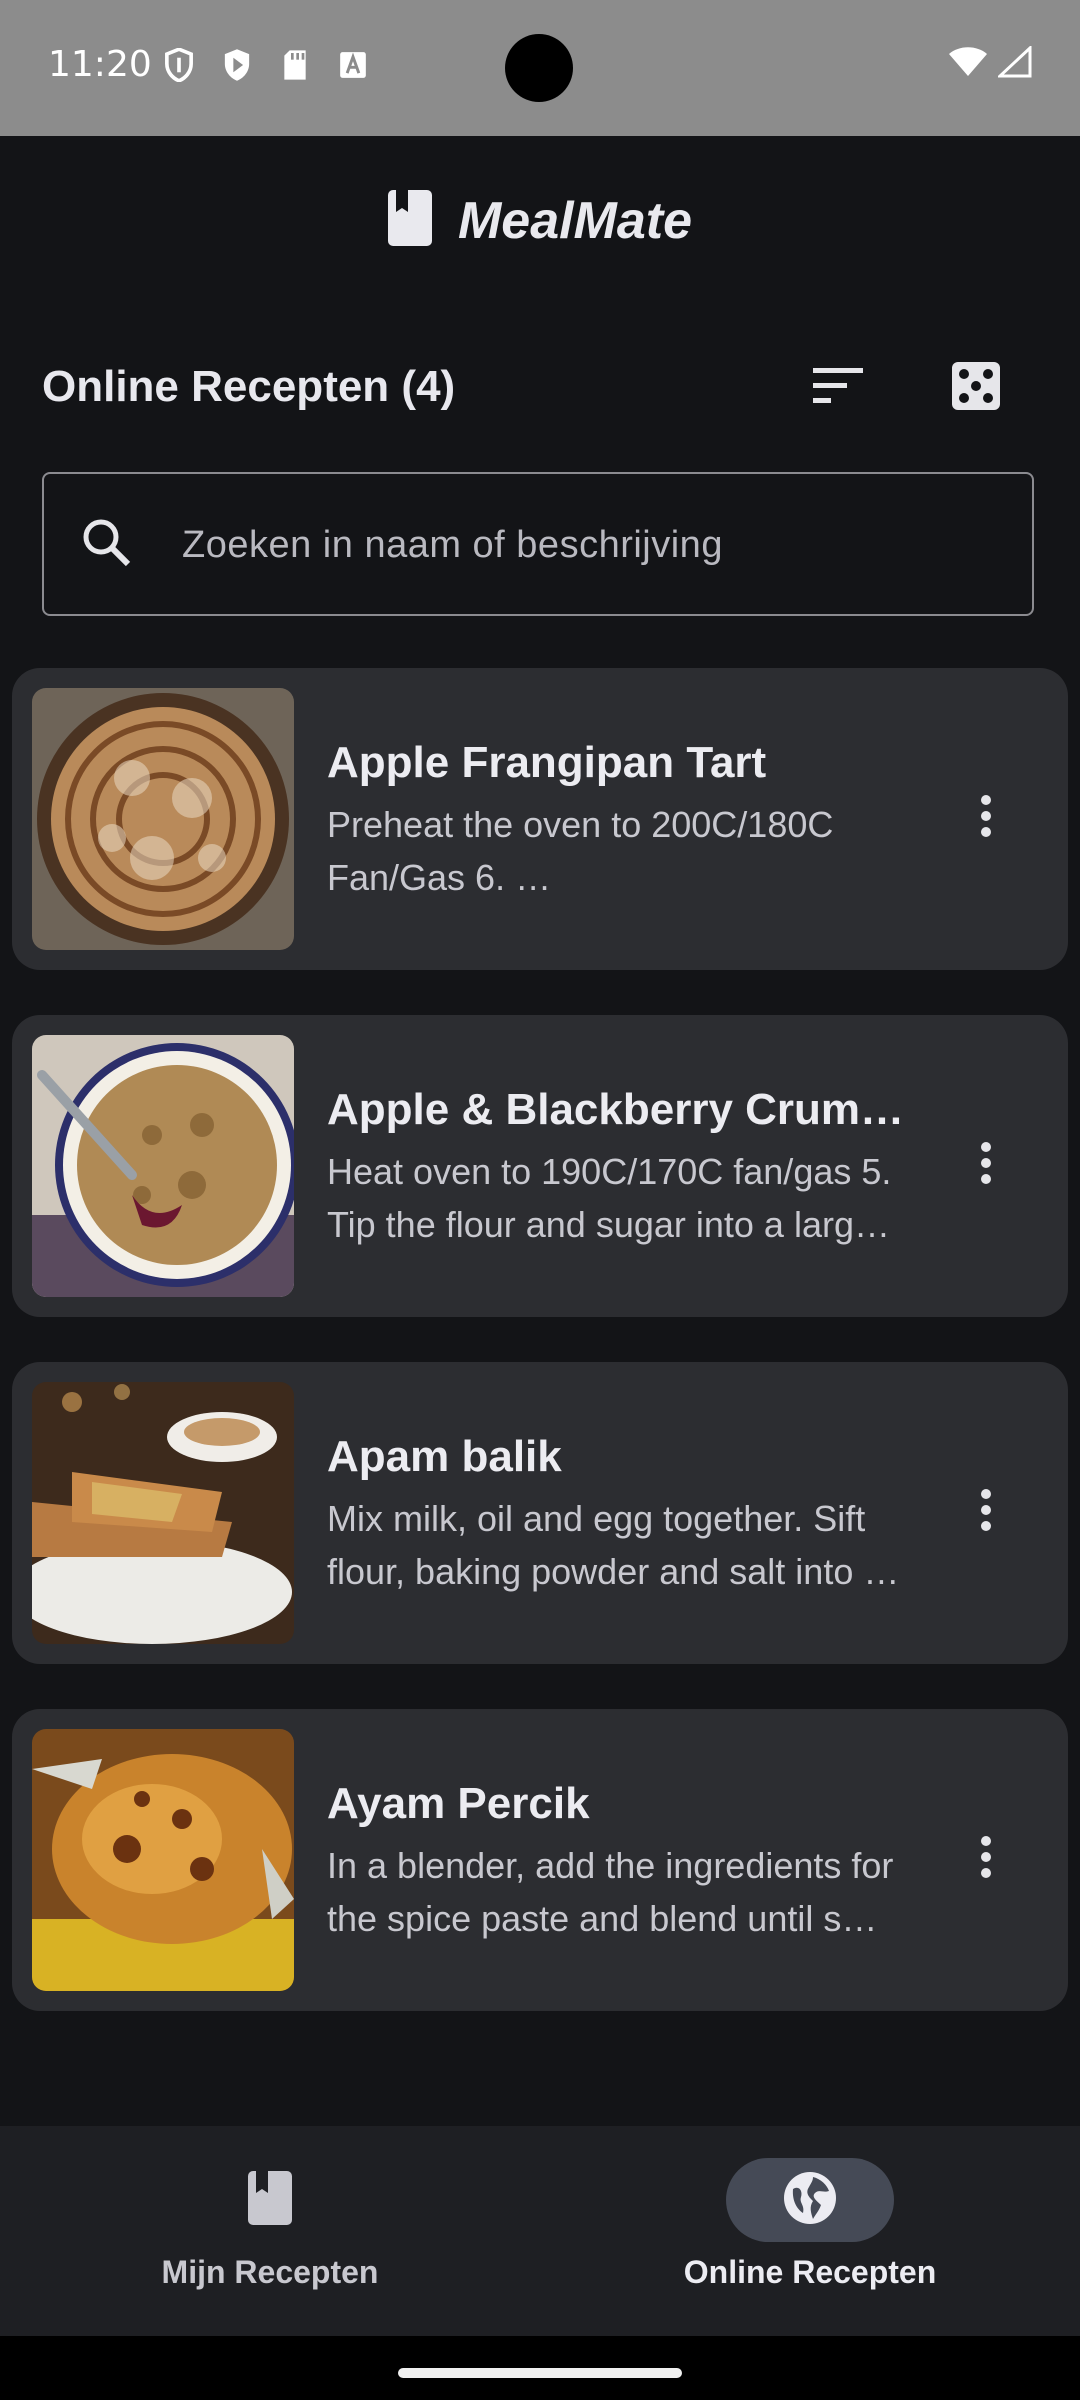  I want to click on gesture-navigation-area, so click(540, 2368).